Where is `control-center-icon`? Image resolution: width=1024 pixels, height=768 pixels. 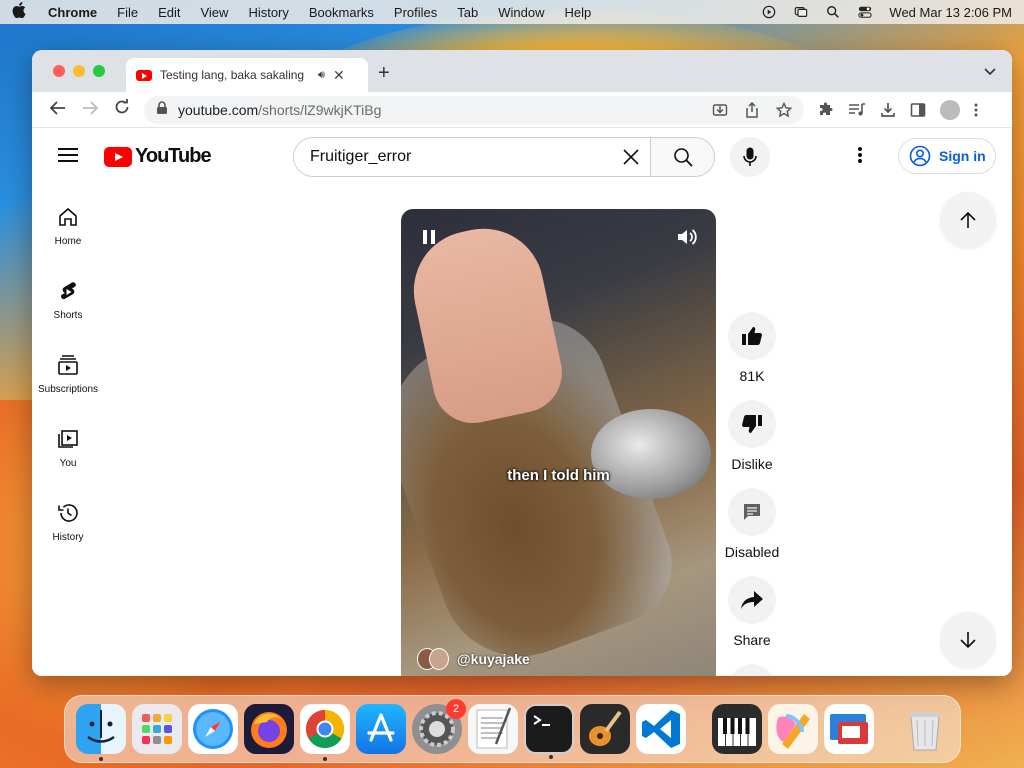
control-center-icon is located at coordinates (865, 12).